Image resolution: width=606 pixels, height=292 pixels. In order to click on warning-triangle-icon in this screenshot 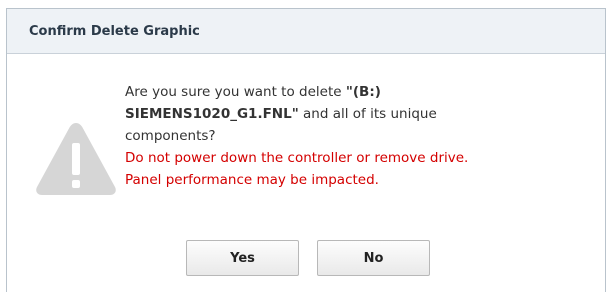, I will do `click(76, 159)`.